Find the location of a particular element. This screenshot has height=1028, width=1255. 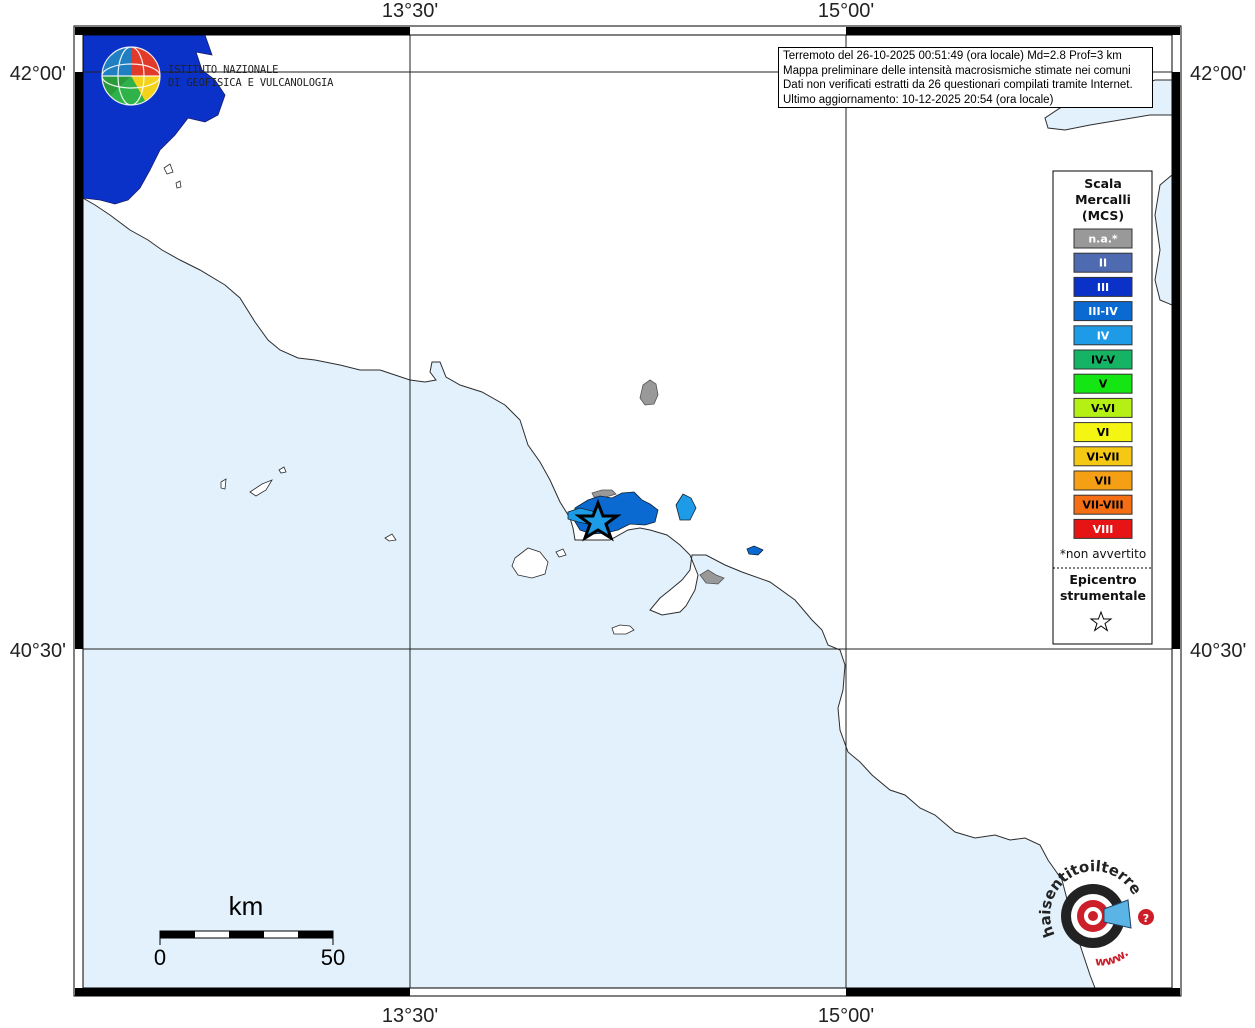

lon-label-top-1: 13°30' is located at coordinates (410, 11).